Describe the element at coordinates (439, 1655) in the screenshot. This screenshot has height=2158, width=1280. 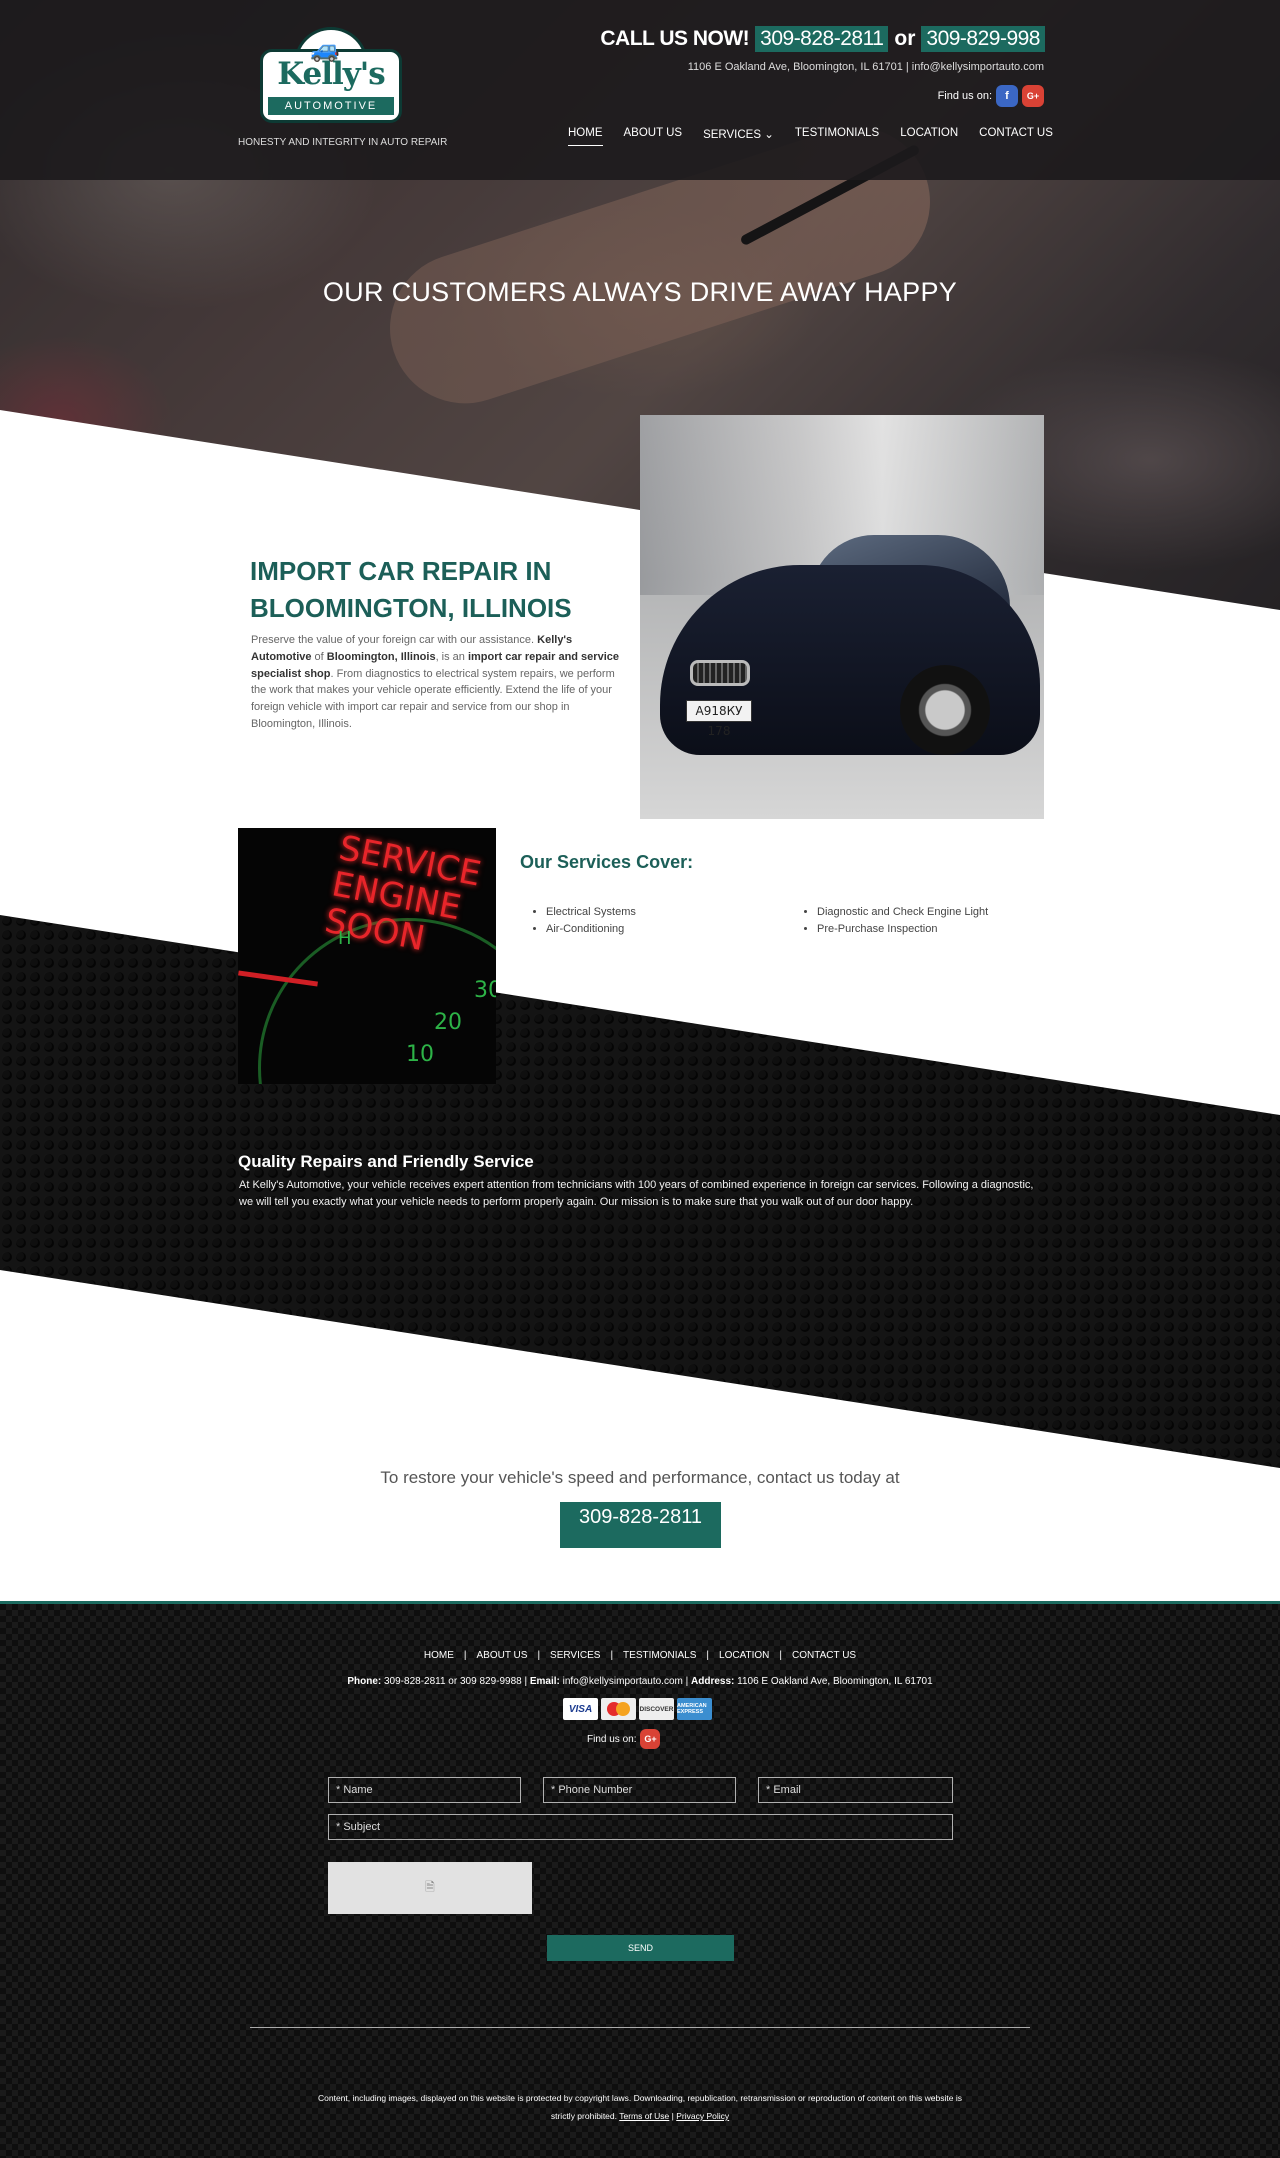
I see `footer-nav-home: HOME` at that location.